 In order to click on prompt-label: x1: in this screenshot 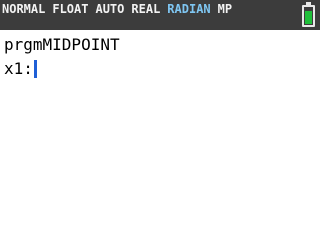, I will do `click(18, 68)`.